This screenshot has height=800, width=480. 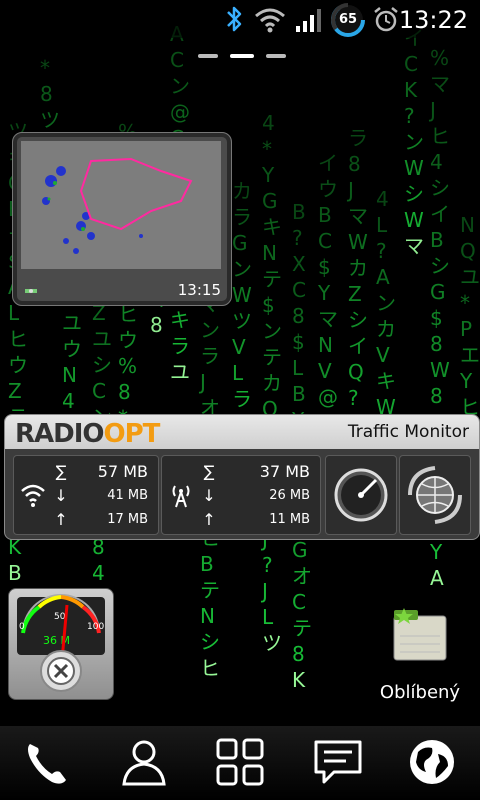 I want to click on apps-grid-icon, so click(x=240, y=762).